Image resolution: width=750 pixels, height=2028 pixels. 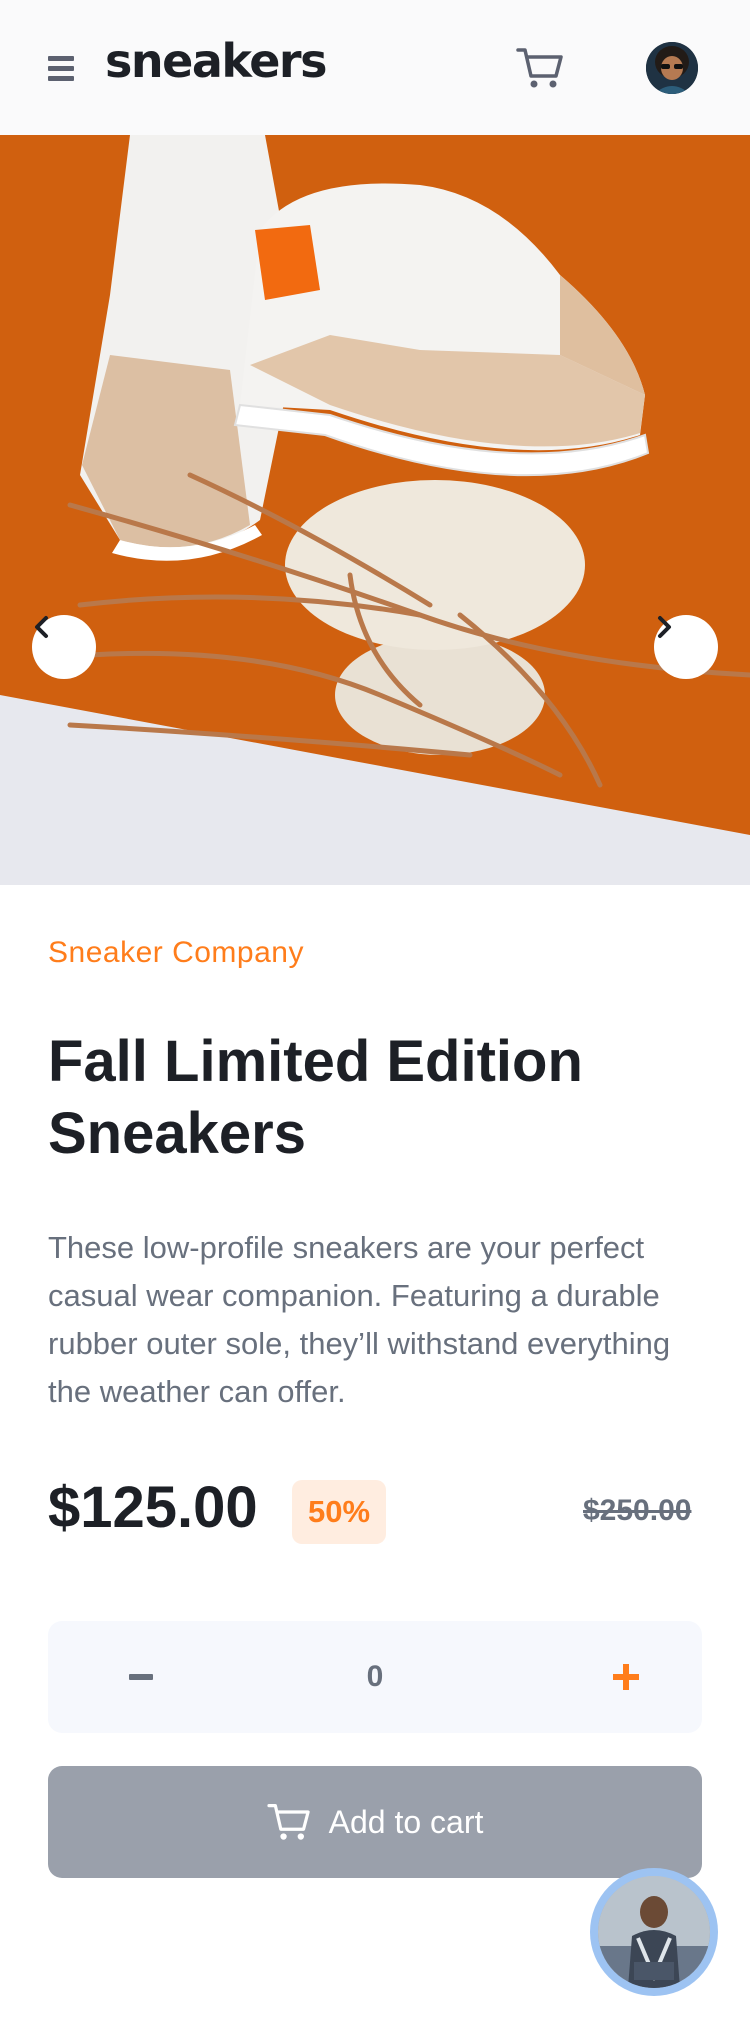 I want to click on chevron-left-icon, so click(x=41, y=627).